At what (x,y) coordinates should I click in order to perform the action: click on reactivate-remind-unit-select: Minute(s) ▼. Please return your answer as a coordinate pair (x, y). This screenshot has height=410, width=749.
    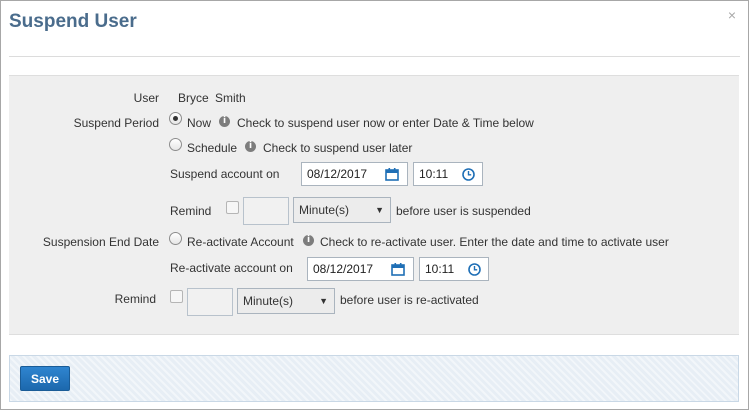
    Looking at the image, I should click on (286, 301).